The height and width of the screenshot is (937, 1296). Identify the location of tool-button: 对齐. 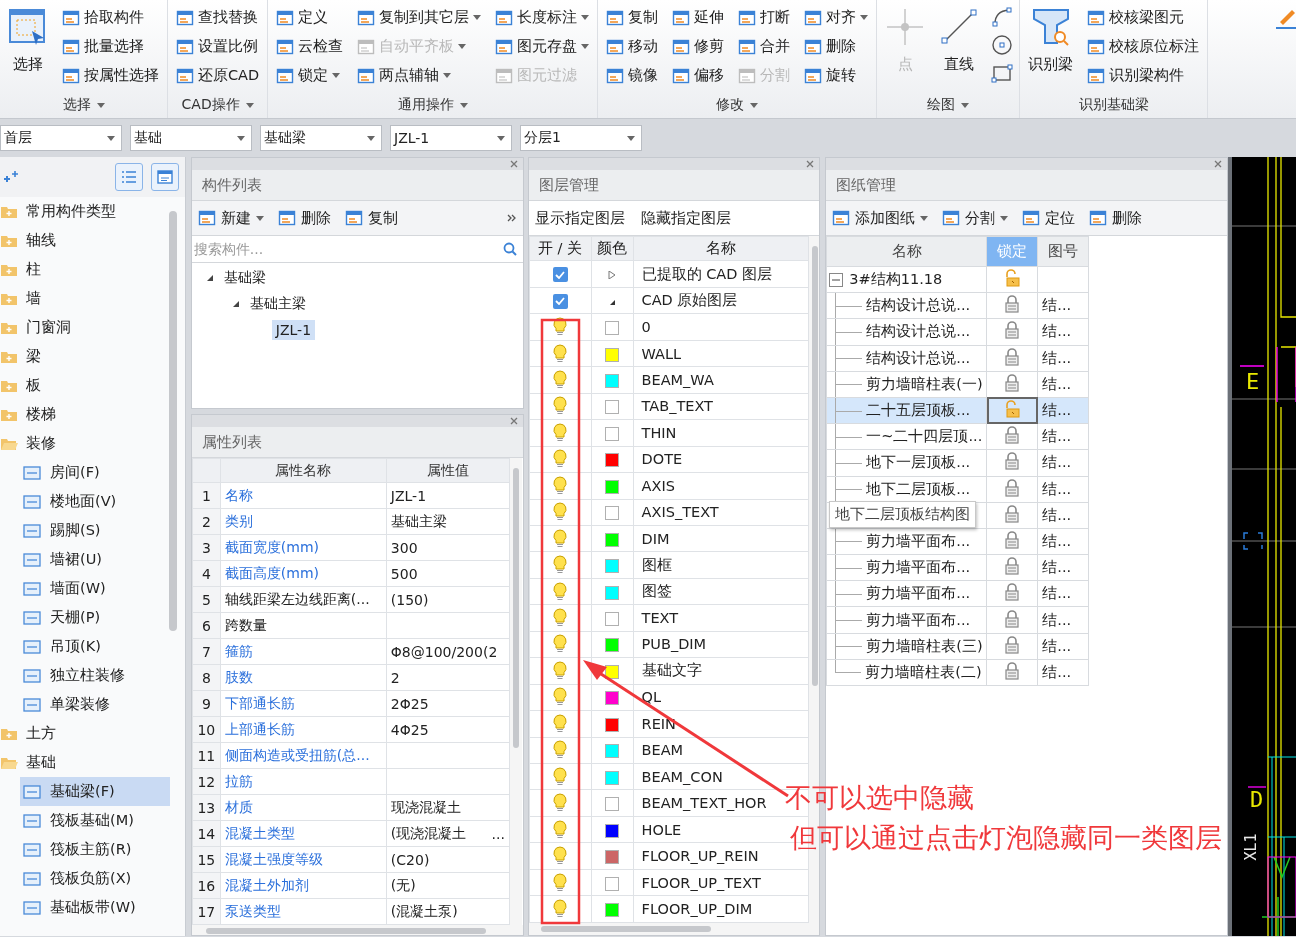
(836, 17).